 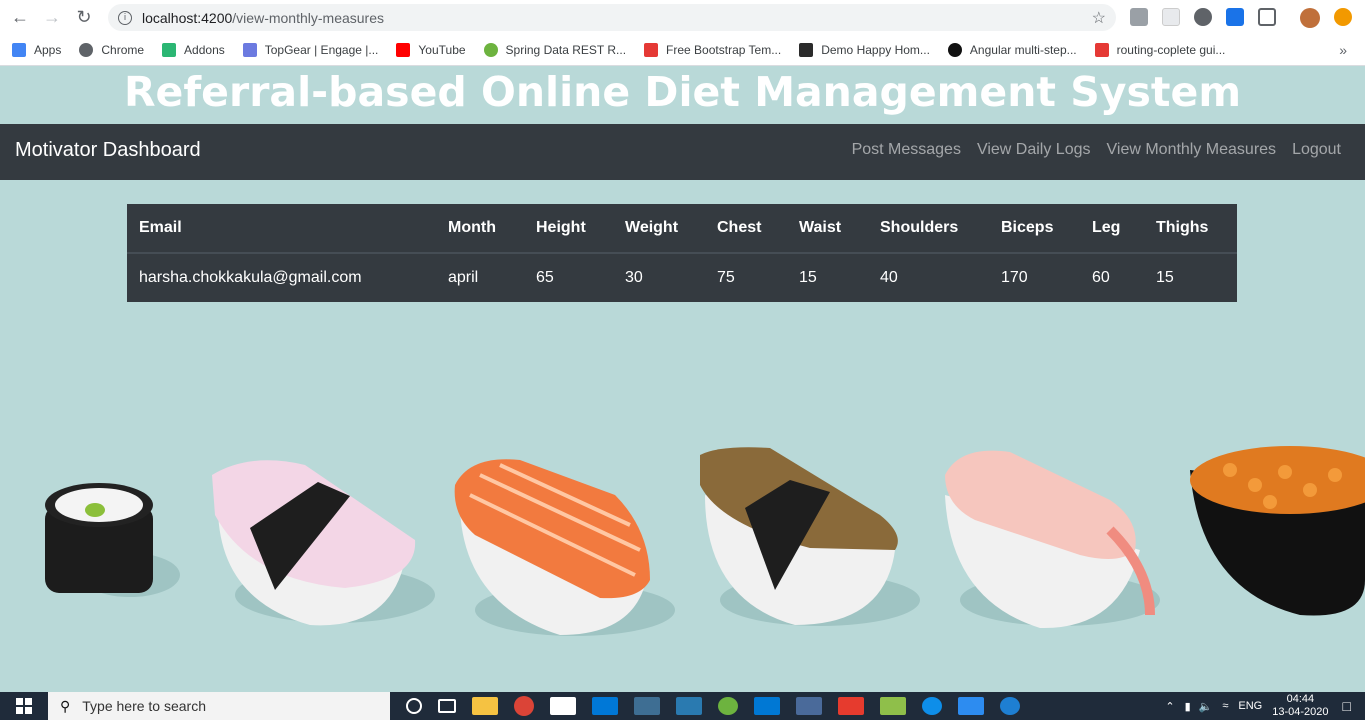 What do you see at coordinates (1267, 17) in the screenshot?
I see `extension-c-icon` at bounding box center [1267, 17].